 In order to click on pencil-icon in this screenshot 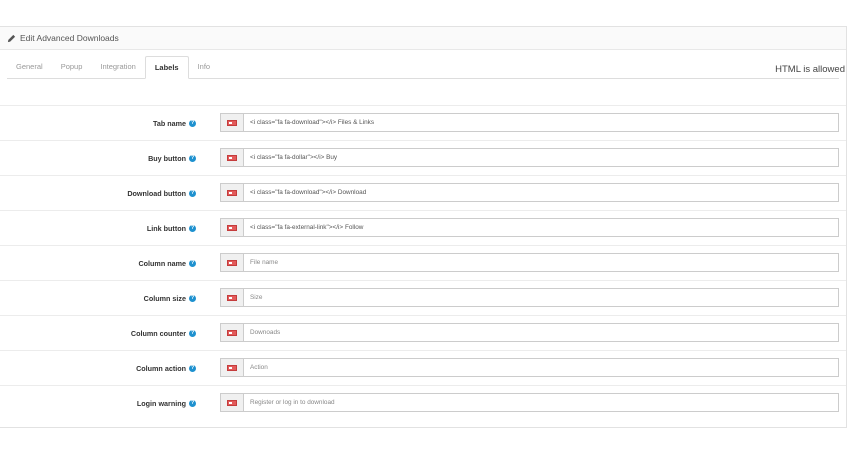, I will do `click(11, 38)`.